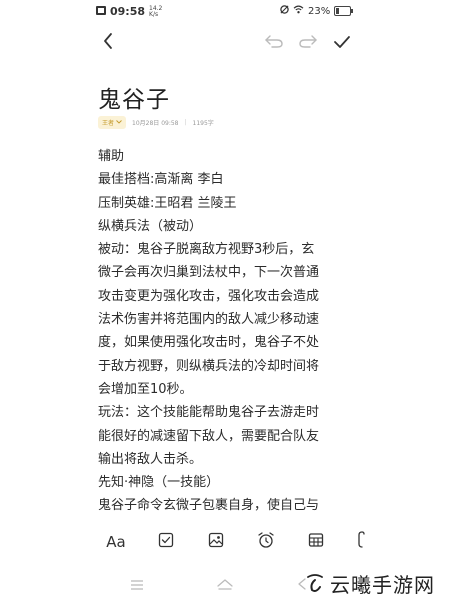 Image resolution: width=450 pixels, height=600 pixels. Describe the element at coordinates (101, 11) in the screenshot. I see `sim-icon` at that location.